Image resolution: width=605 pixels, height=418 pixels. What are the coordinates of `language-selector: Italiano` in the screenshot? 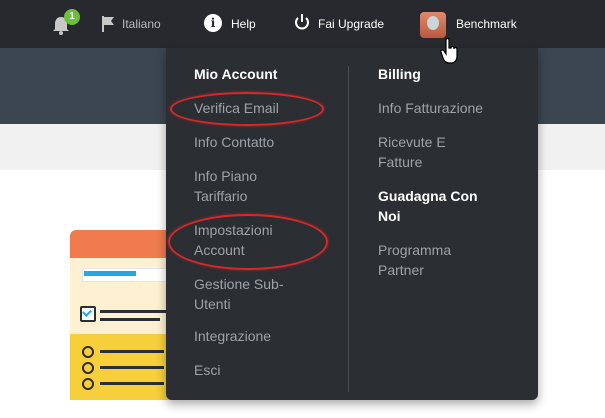 It's located at (141, 24).